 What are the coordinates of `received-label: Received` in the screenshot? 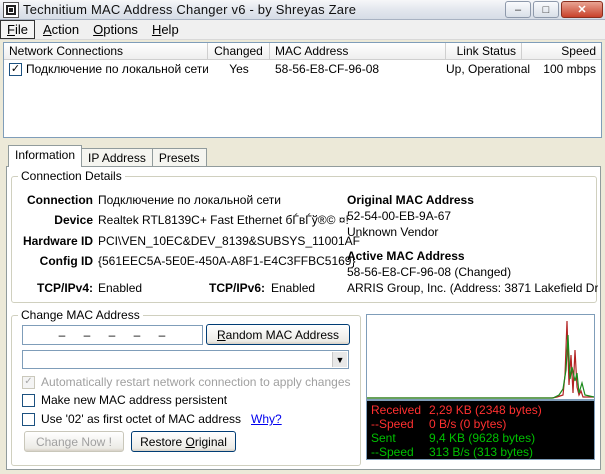 It's located at (396, 410).